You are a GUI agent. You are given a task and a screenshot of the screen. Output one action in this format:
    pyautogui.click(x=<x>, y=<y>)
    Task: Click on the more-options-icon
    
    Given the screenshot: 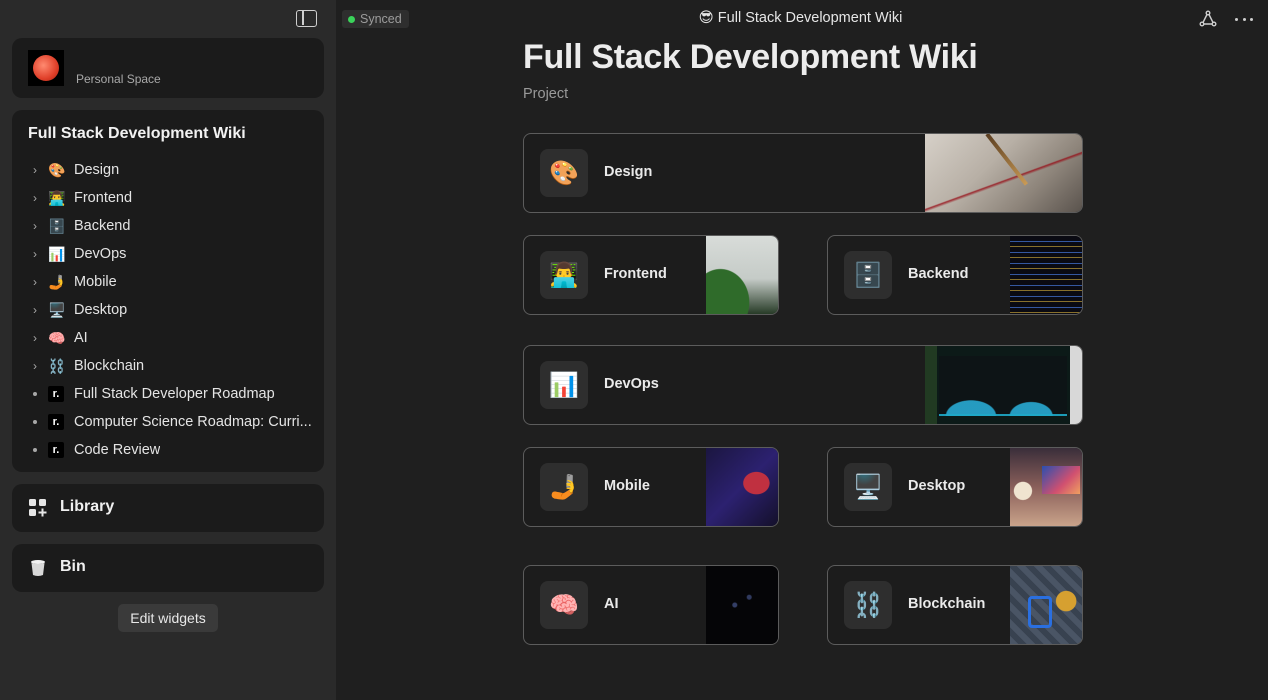 What is the action you would take?
    pyautogui.click(x=1244, y=19)
    